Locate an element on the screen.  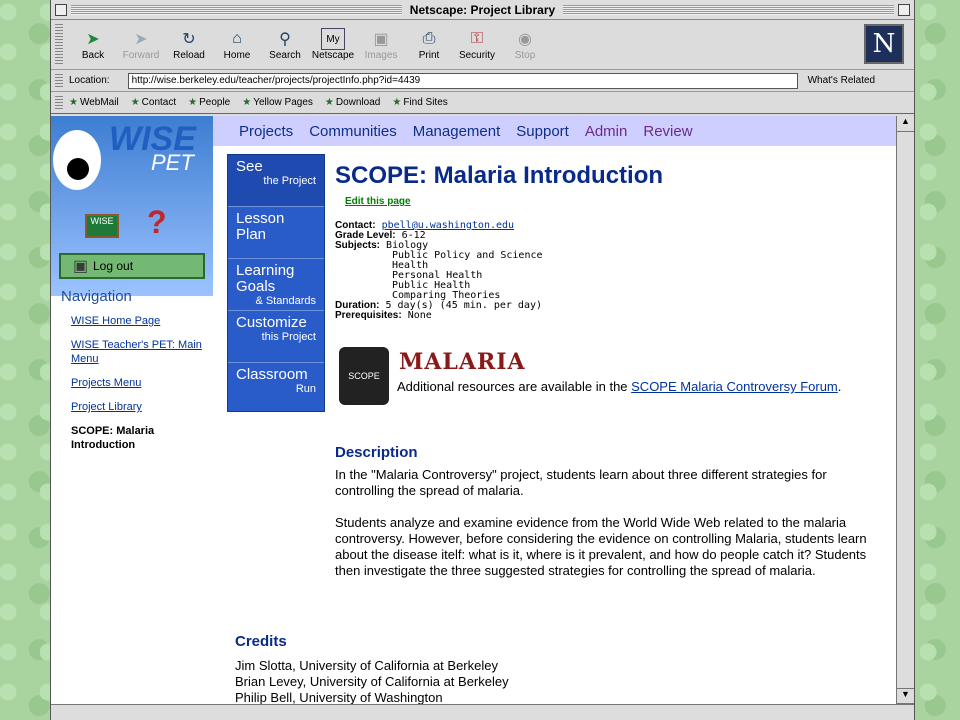
status-bar is located at coordinates (482, 712).